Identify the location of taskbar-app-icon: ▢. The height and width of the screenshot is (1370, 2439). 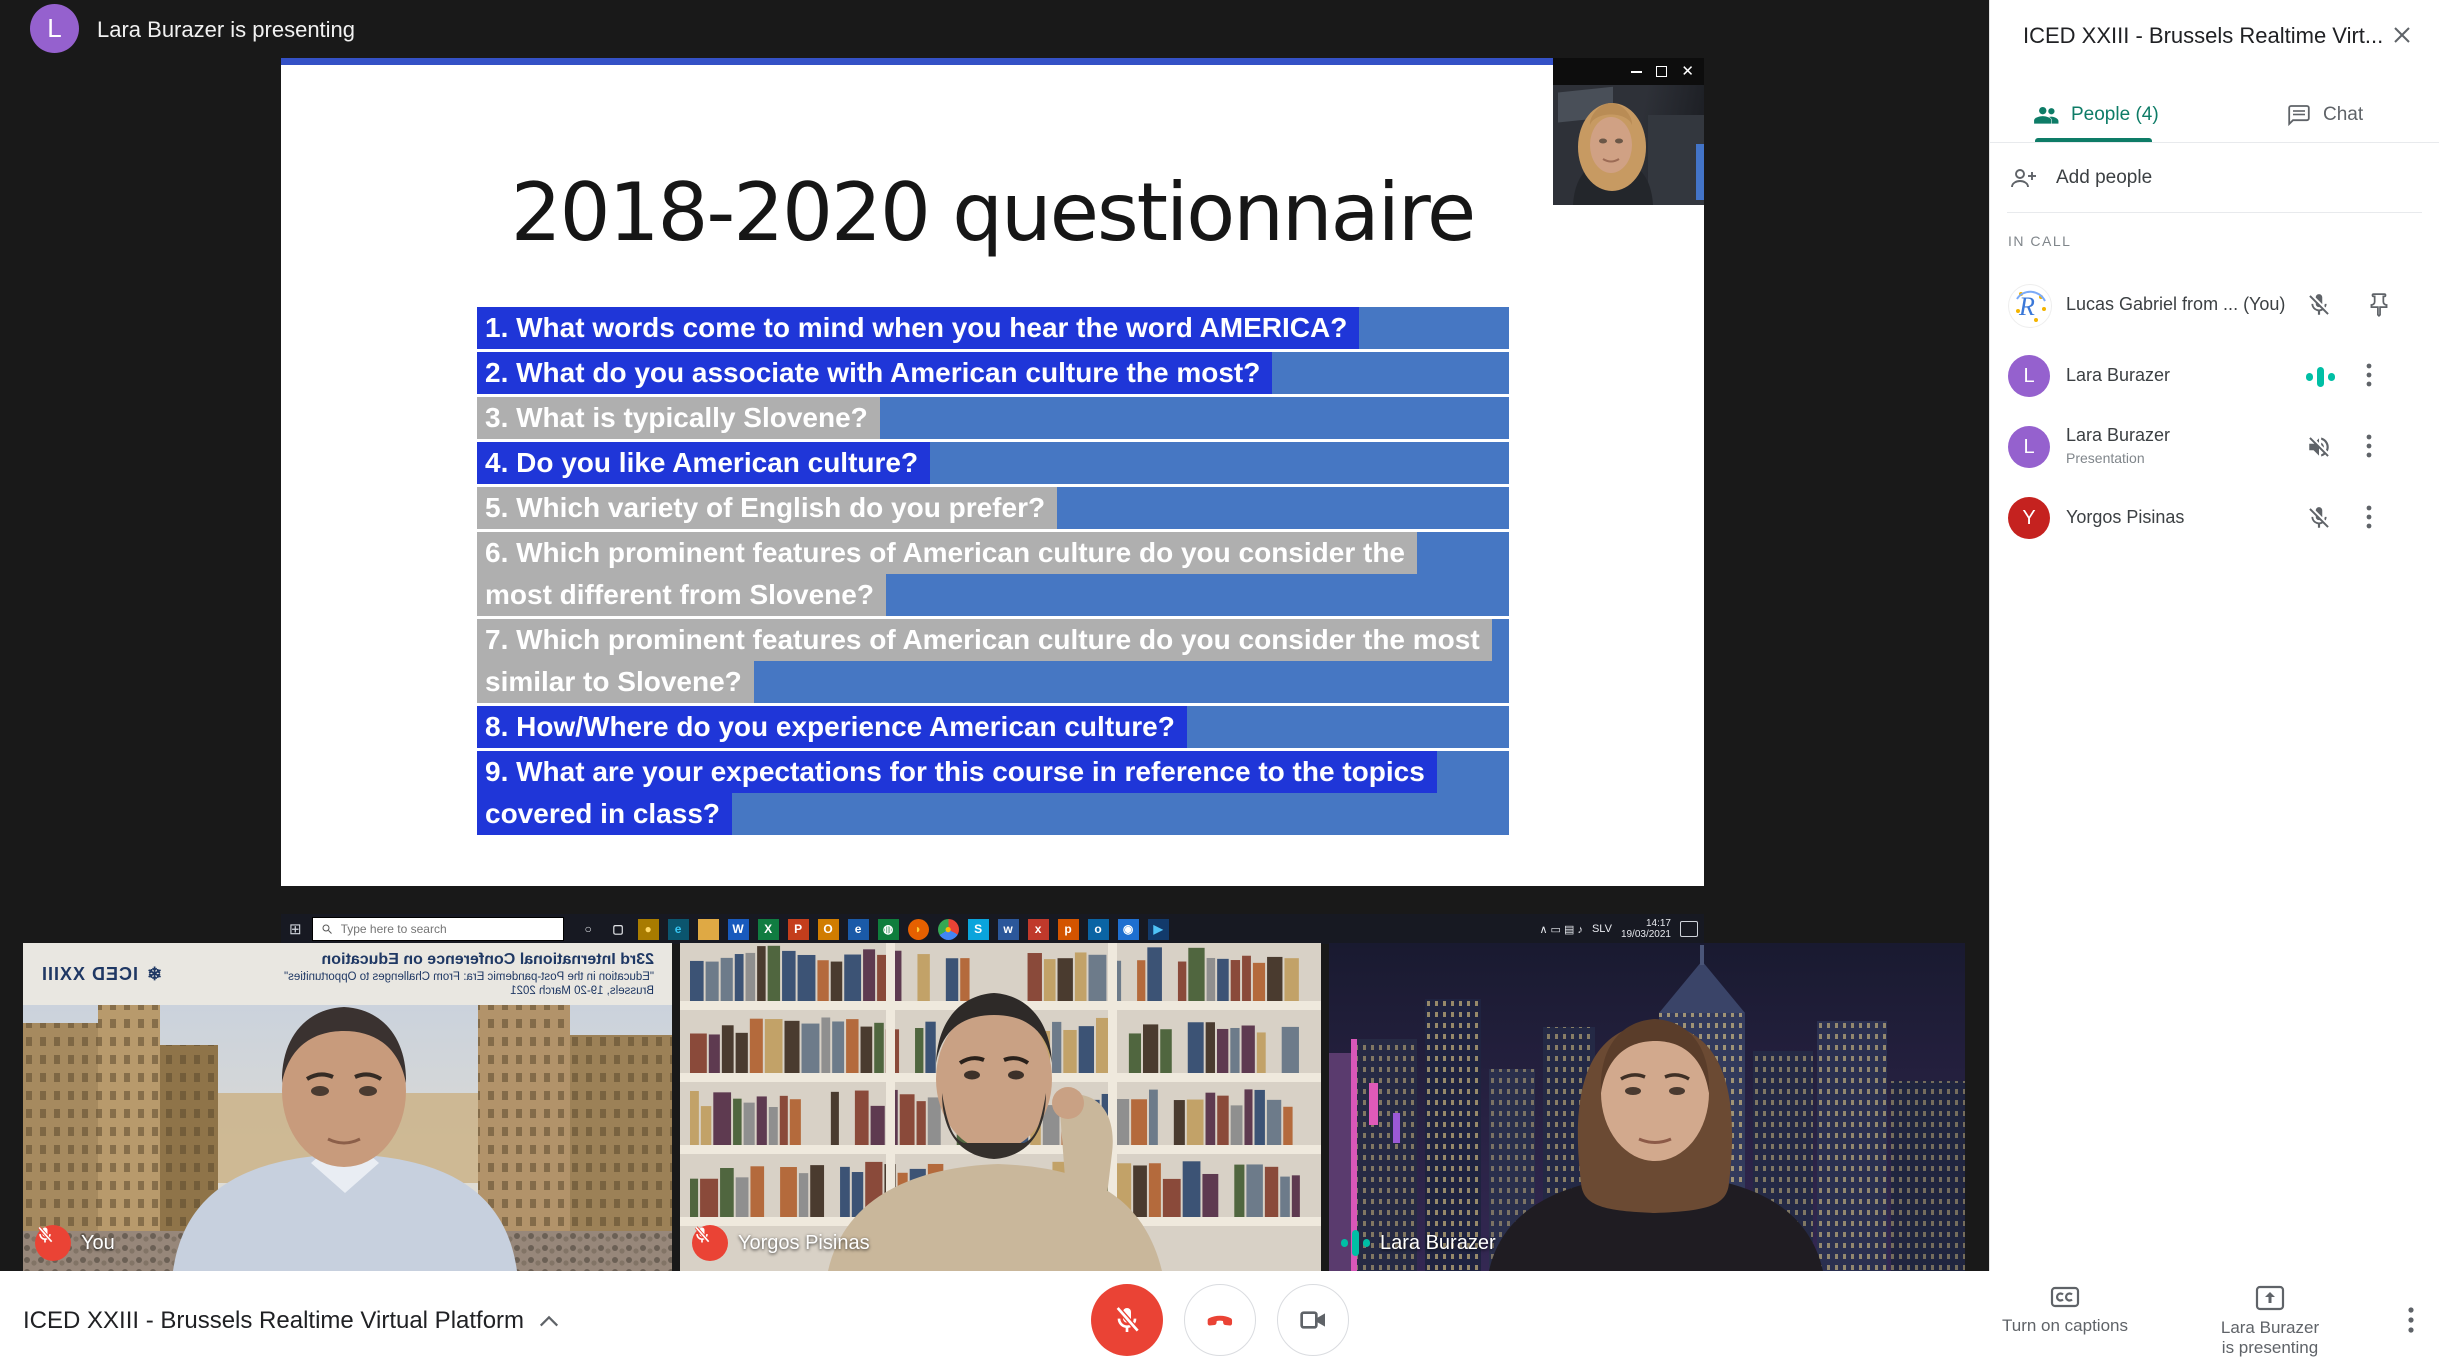
(618, 929).